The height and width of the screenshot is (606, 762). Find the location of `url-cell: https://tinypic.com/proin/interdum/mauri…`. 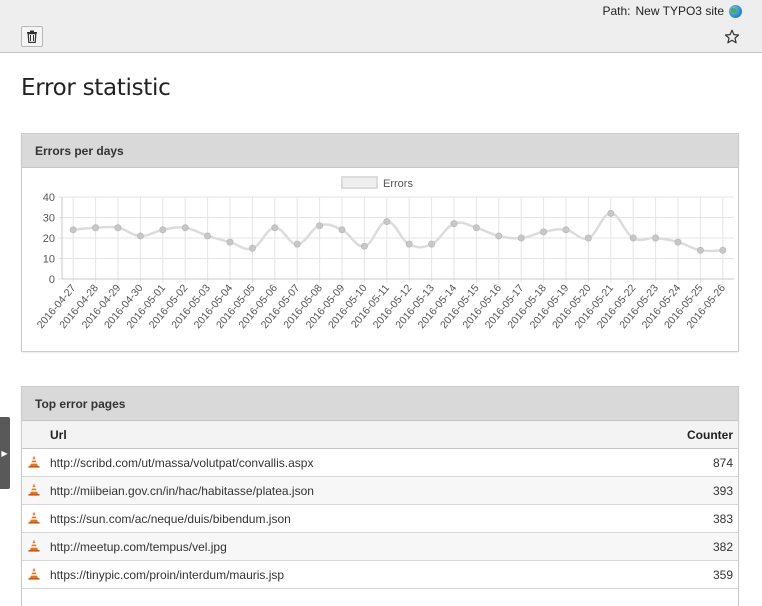

url-cell: https://tinypic.com/proin/interdum/mauri… is located at coordinates (334, 574).